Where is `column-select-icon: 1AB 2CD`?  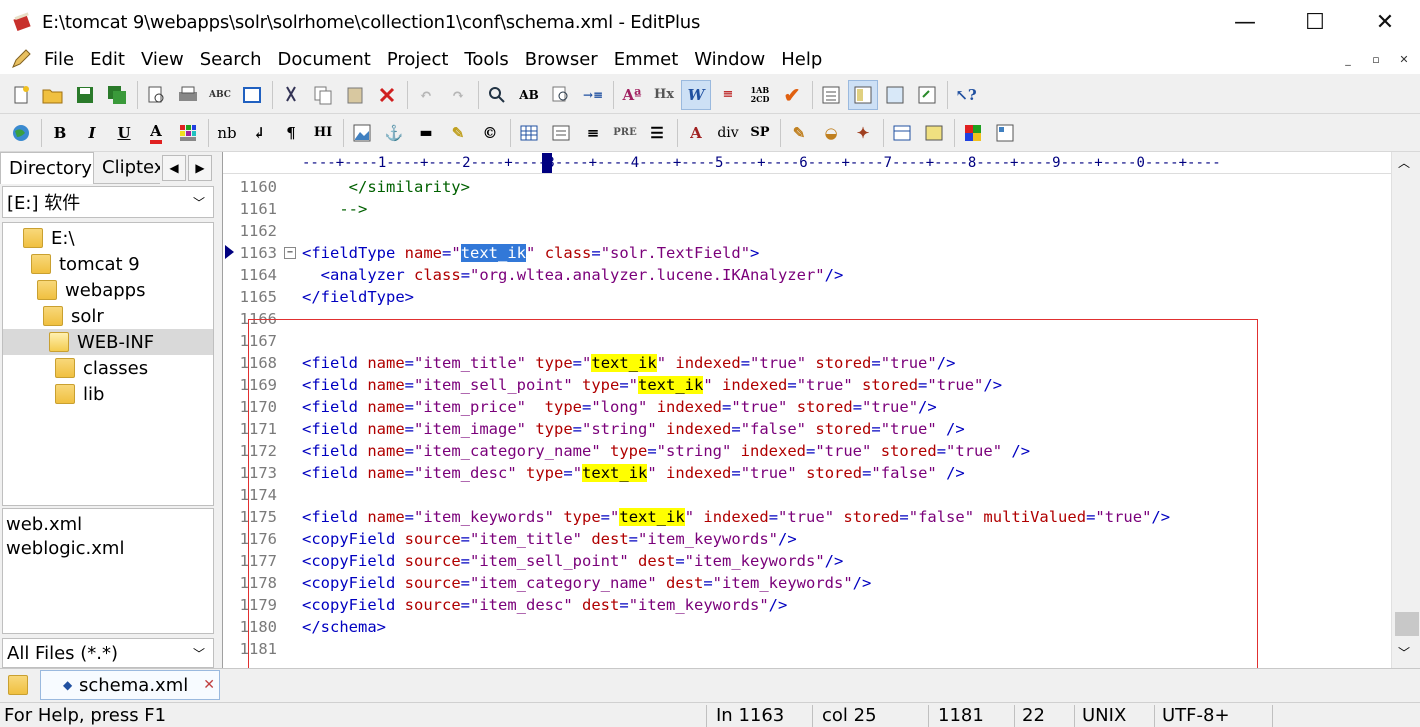
column-select-icon: 1AB 2CD is located at coordinates (760, 95).